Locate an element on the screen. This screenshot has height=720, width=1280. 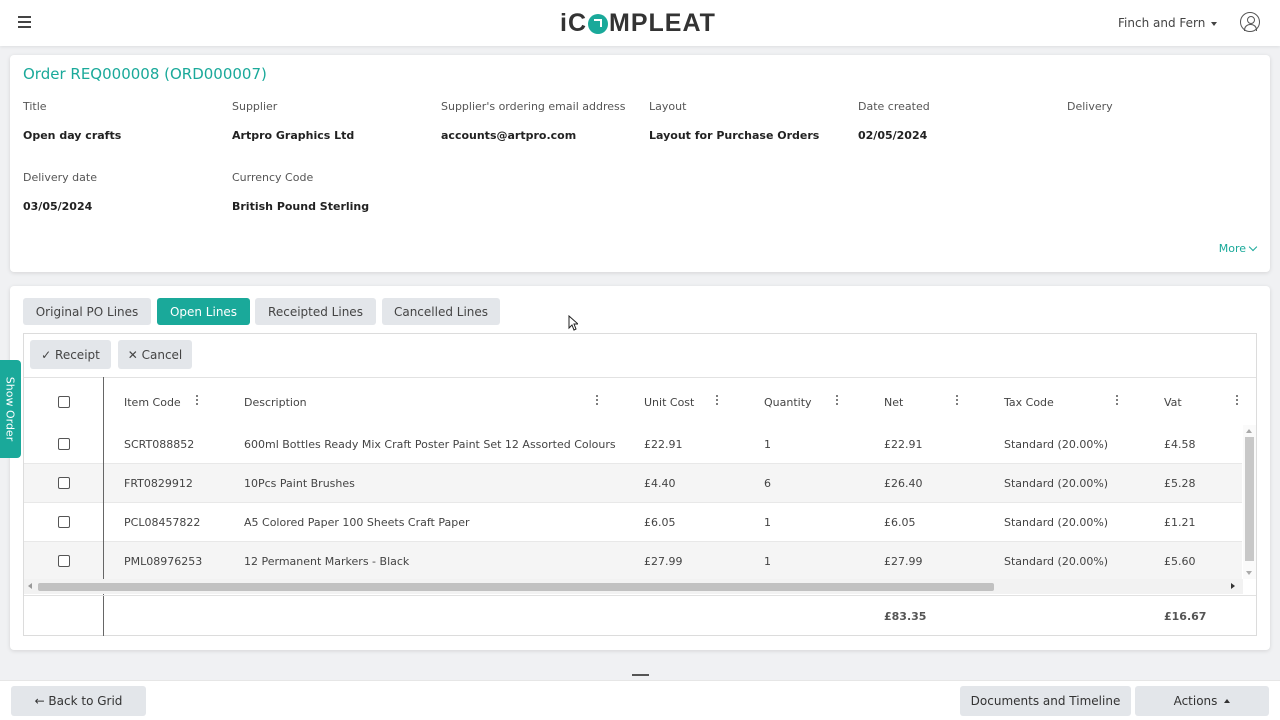
hamburger-icon is located at coordinates (24, 22).